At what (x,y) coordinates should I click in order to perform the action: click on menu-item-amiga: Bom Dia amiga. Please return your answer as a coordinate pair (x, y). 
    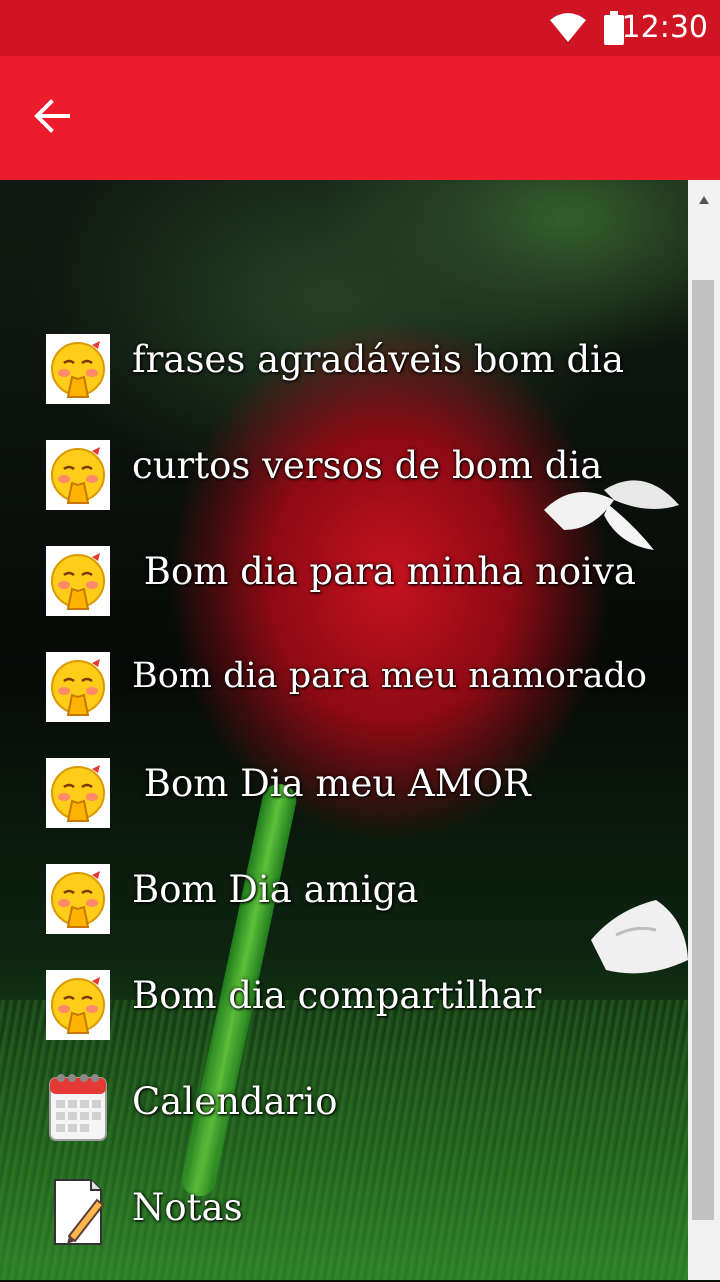
    Looking at the image, I should click on (366, 911).